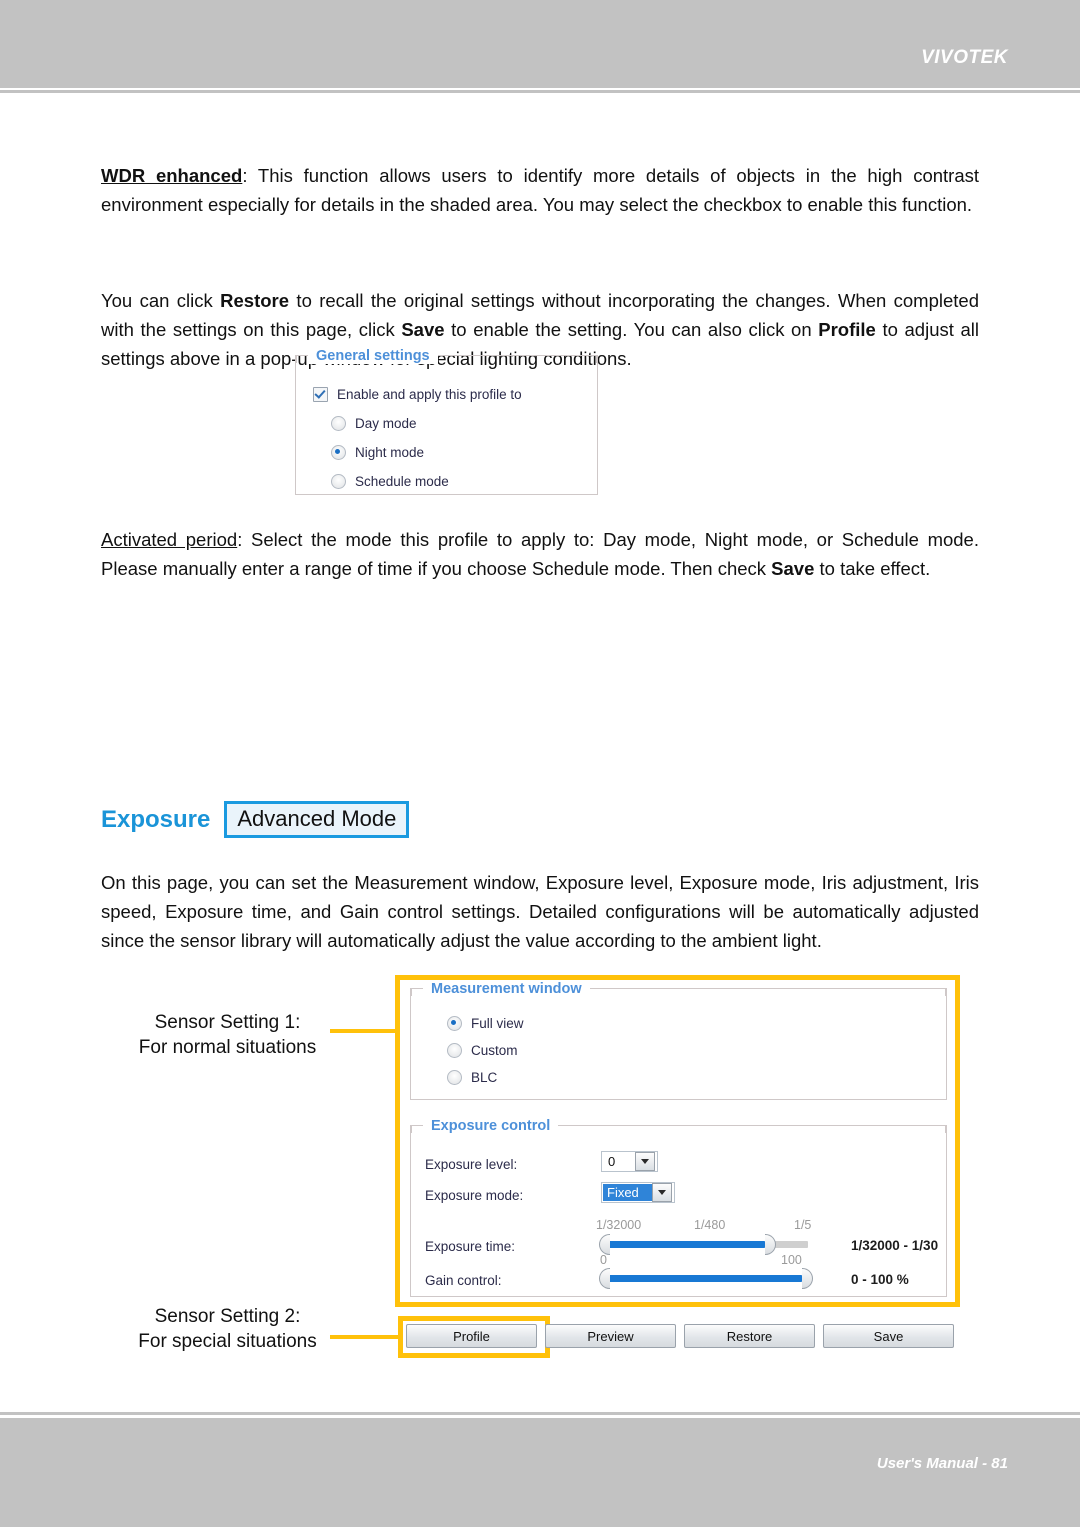 Image resolution: width=1080 pixels, height=1527 pixels. I want to click on radio-row-full-view: Full view, so click(485, 1023).